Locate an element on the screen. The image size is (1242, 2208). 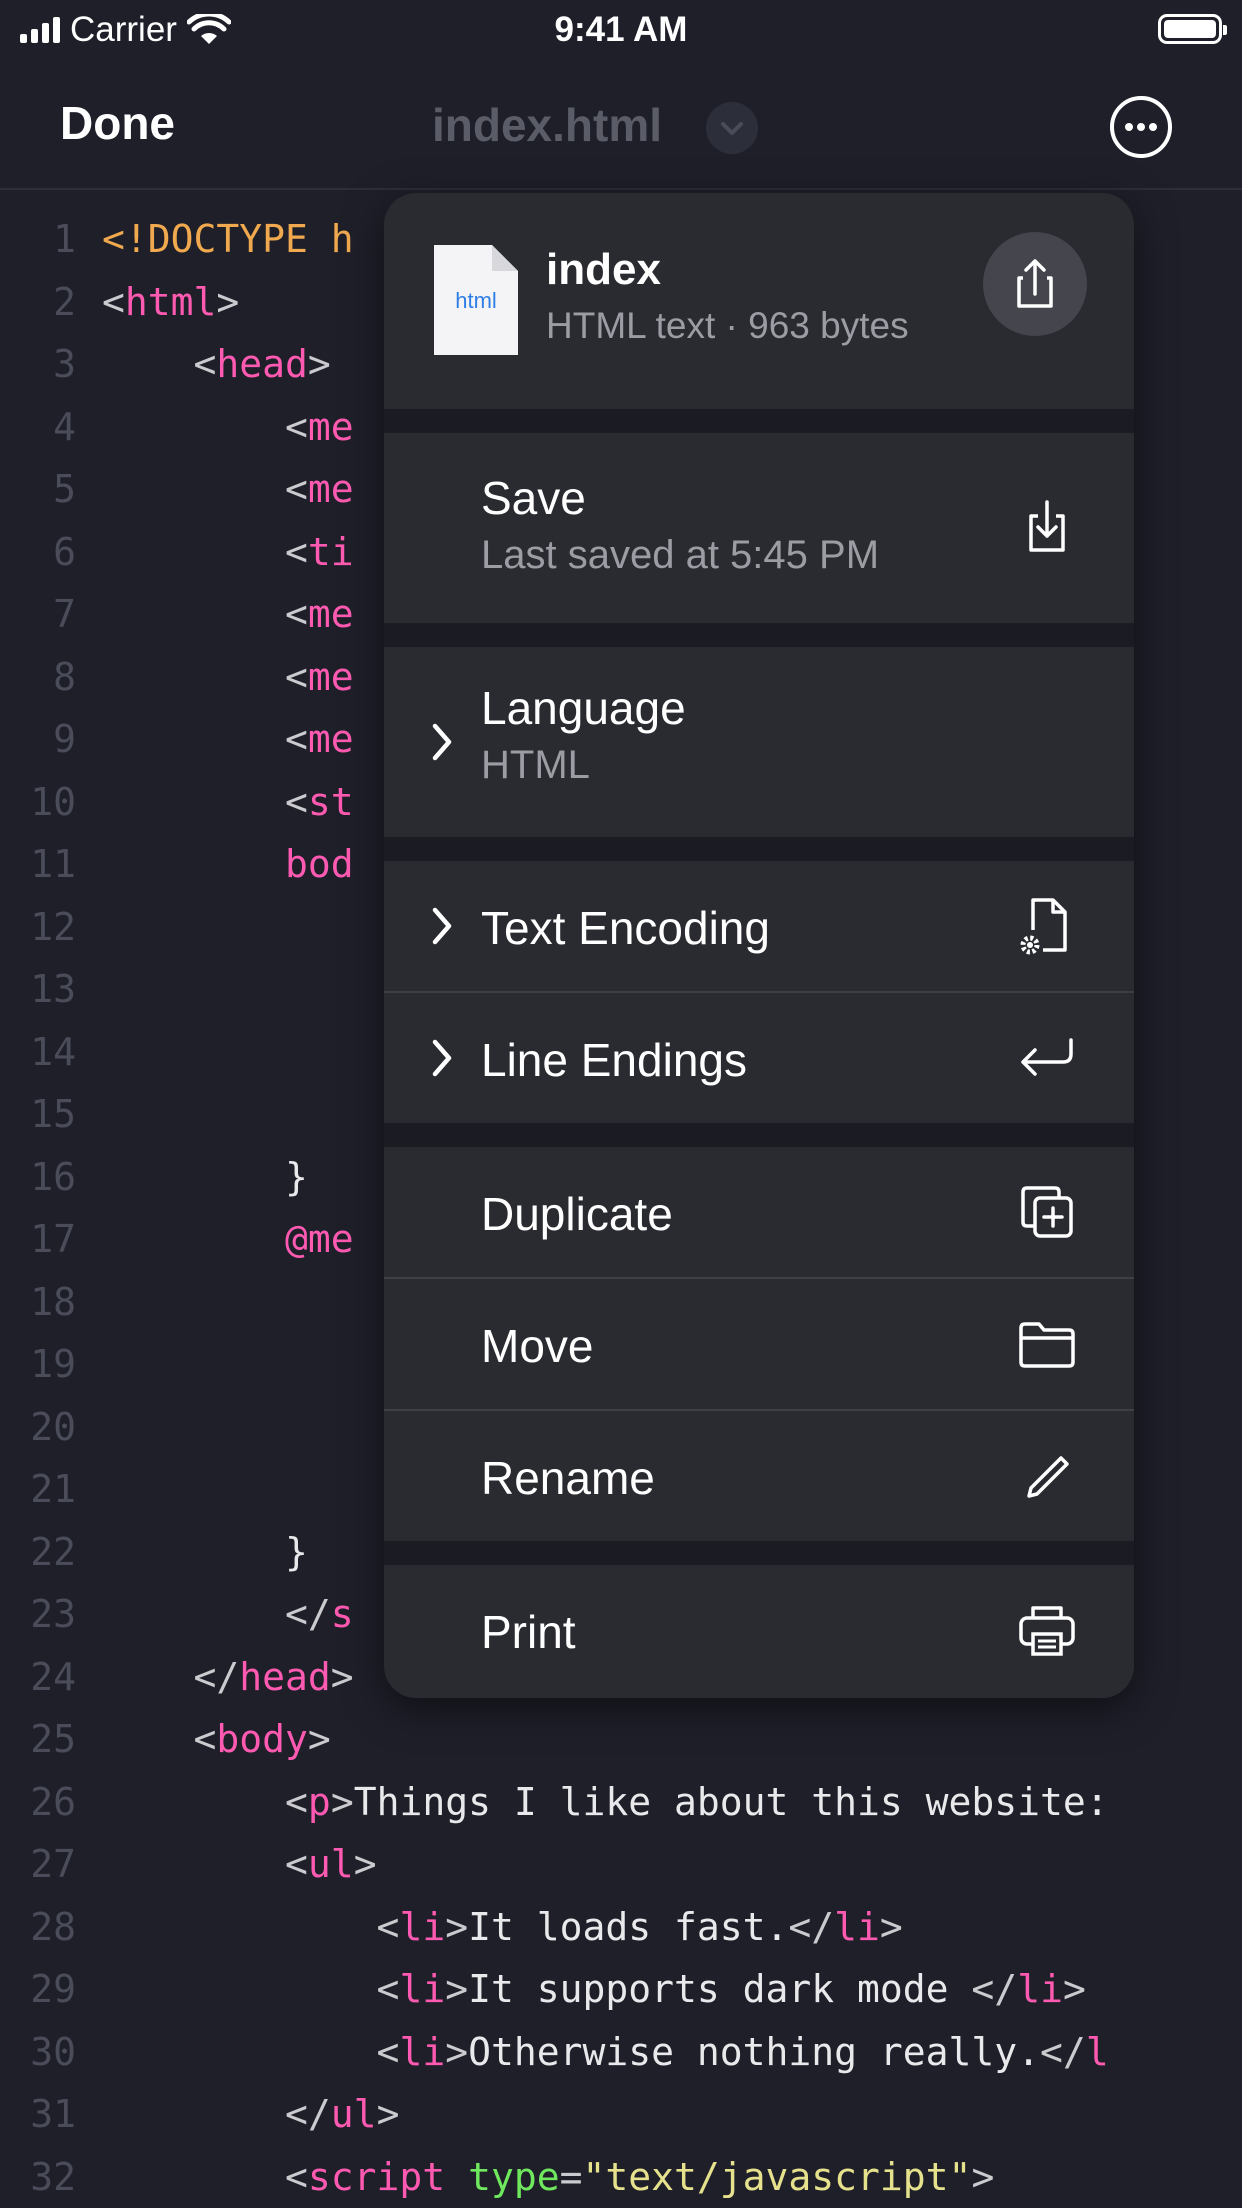
code-line: 26 <p>Things I like about this website: is located at coordinates (621, 1802).